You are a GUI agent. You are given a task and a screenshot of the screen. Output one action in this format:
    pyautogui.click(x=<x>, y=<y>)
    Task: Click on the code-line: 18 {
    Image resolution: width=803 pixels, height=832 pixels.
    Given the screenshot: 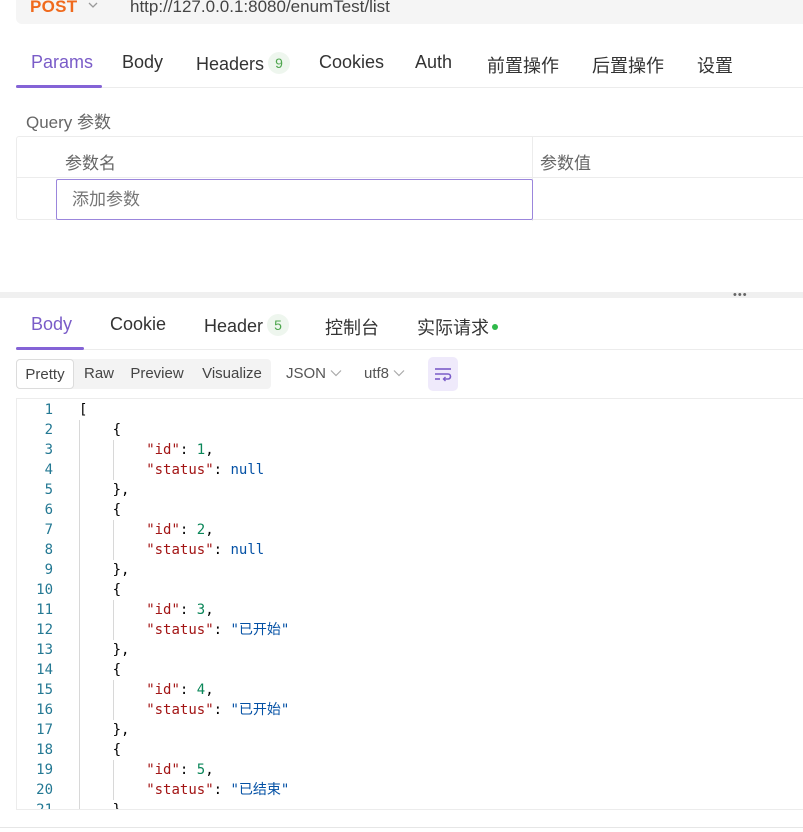 What is the action you would take?
    pyautogui.click(x=410, y=750)
    